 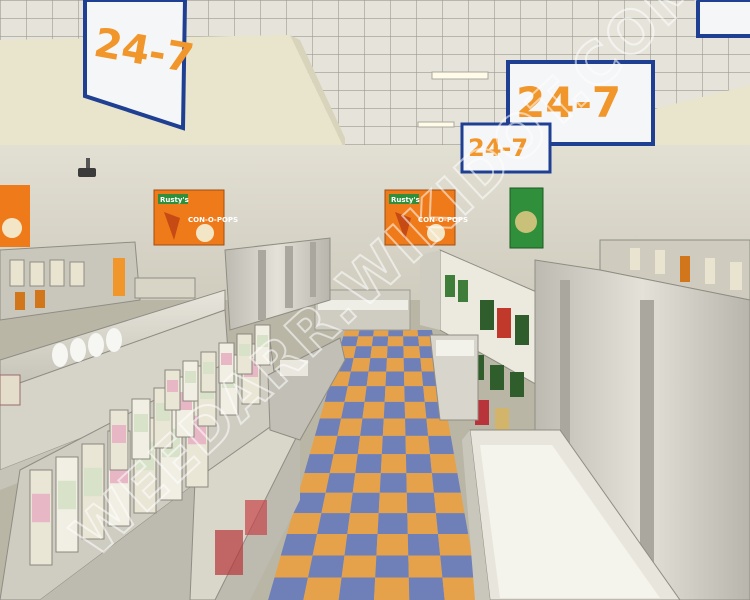 What do you see at coordinates (460, 75) in the screenshot?
I see `ceiling-light` at bounding box center [460, 75].